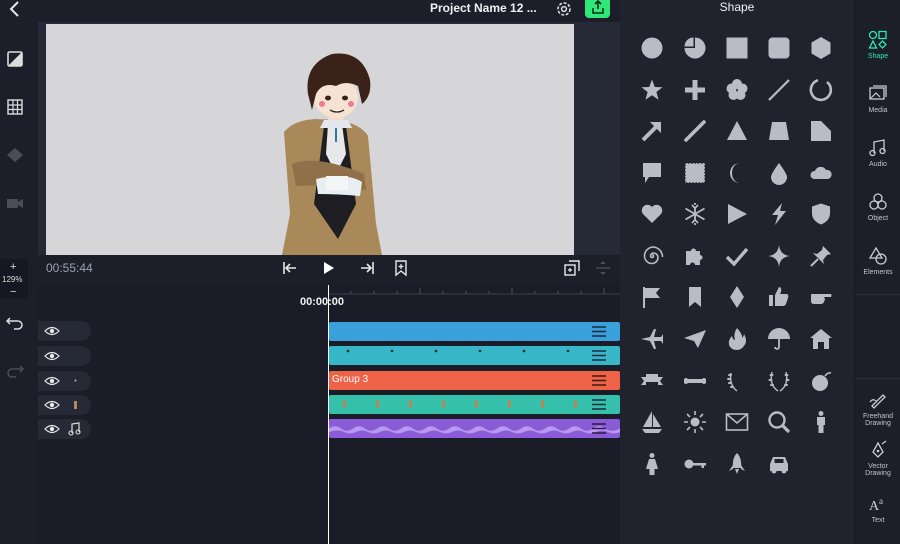  What do you see at coordinates (603, 268) in the screenshot?
I see `split-icon` at bounding box center [603, 268].